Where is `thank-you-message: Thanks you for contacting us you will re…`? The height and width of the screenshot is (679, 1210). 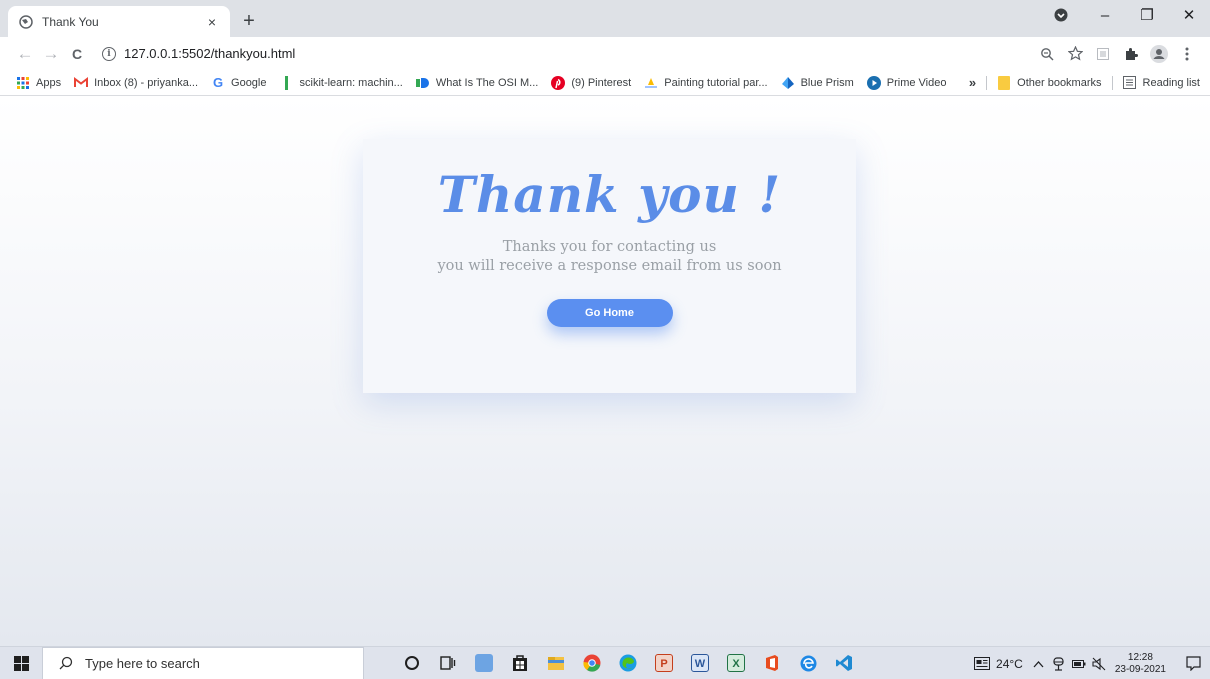 thank-you-message: Thanks you for contacting us you will re… is located at coordinates (609, 257).